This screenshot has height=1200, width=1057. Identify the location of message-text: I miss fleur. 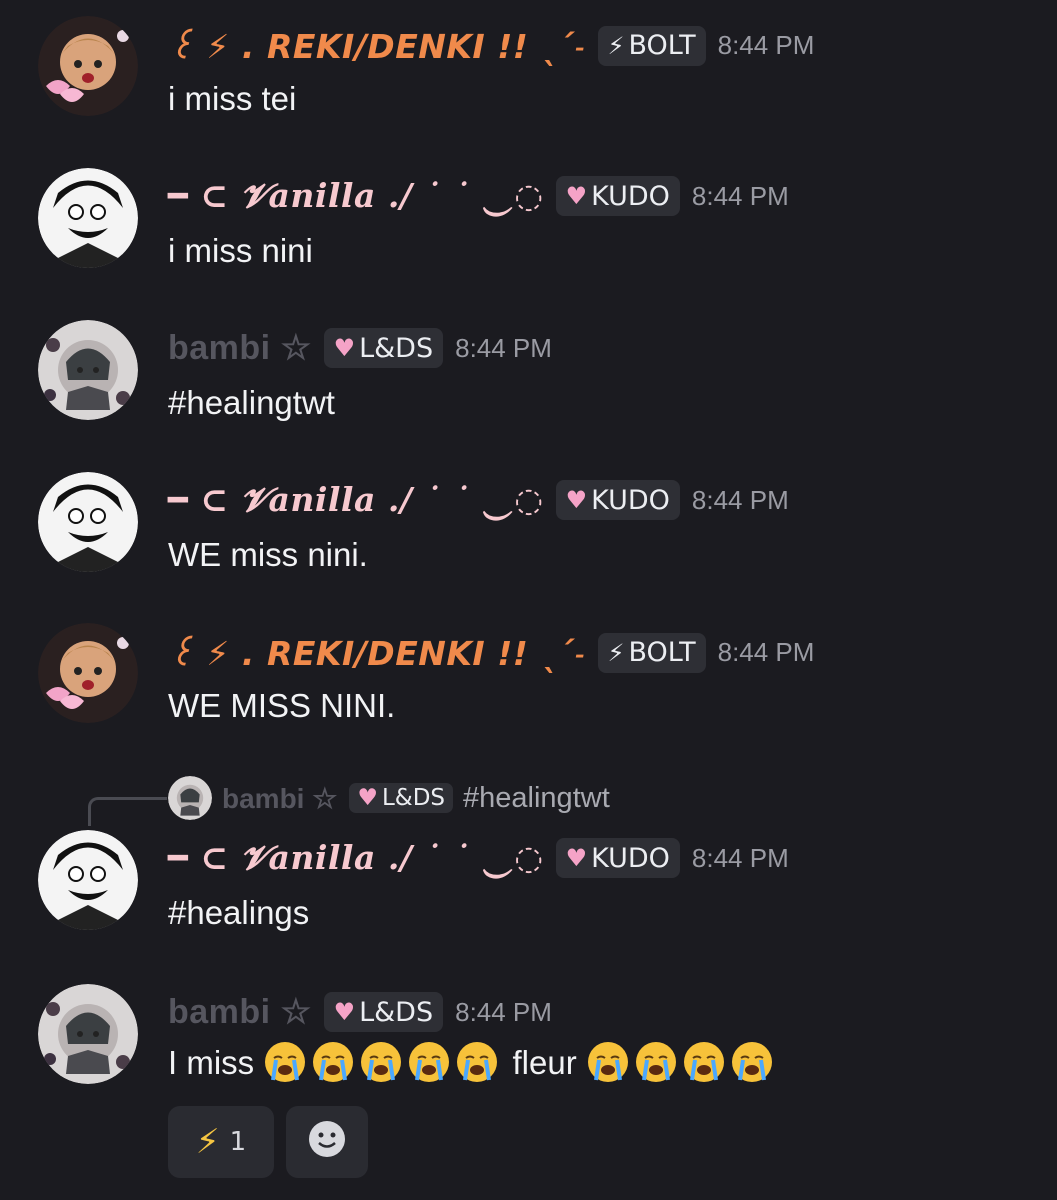
(473, 1062).